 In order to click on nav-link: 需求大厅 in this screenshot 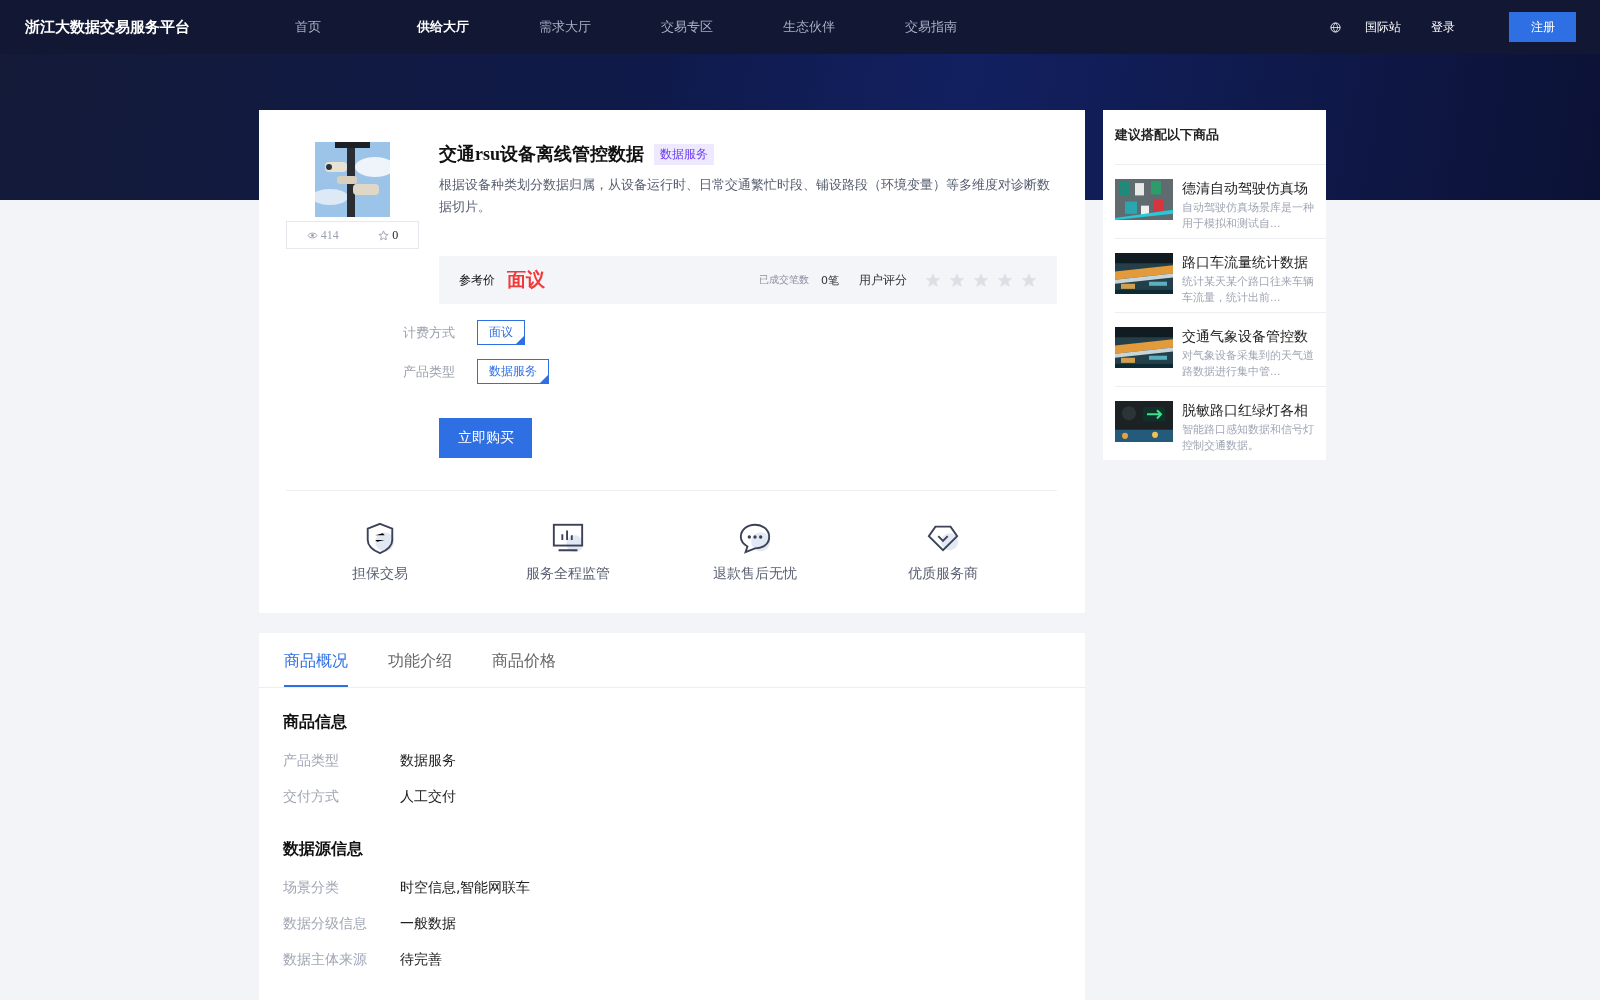, I will do `click(600, 27)`.